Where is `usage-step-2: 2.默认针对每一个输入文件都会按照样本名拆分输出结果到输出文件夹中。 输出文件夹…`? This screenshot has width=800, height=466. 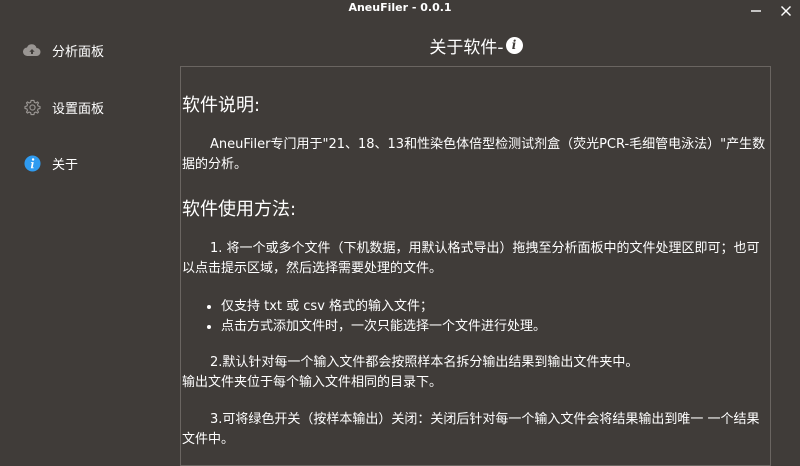 usage-step-2: 2.默认针对每一个输入文件都会按照样本名拆分输出结果到输出文件夹中。 输出文件夹… is located at coordinates (475, 373).